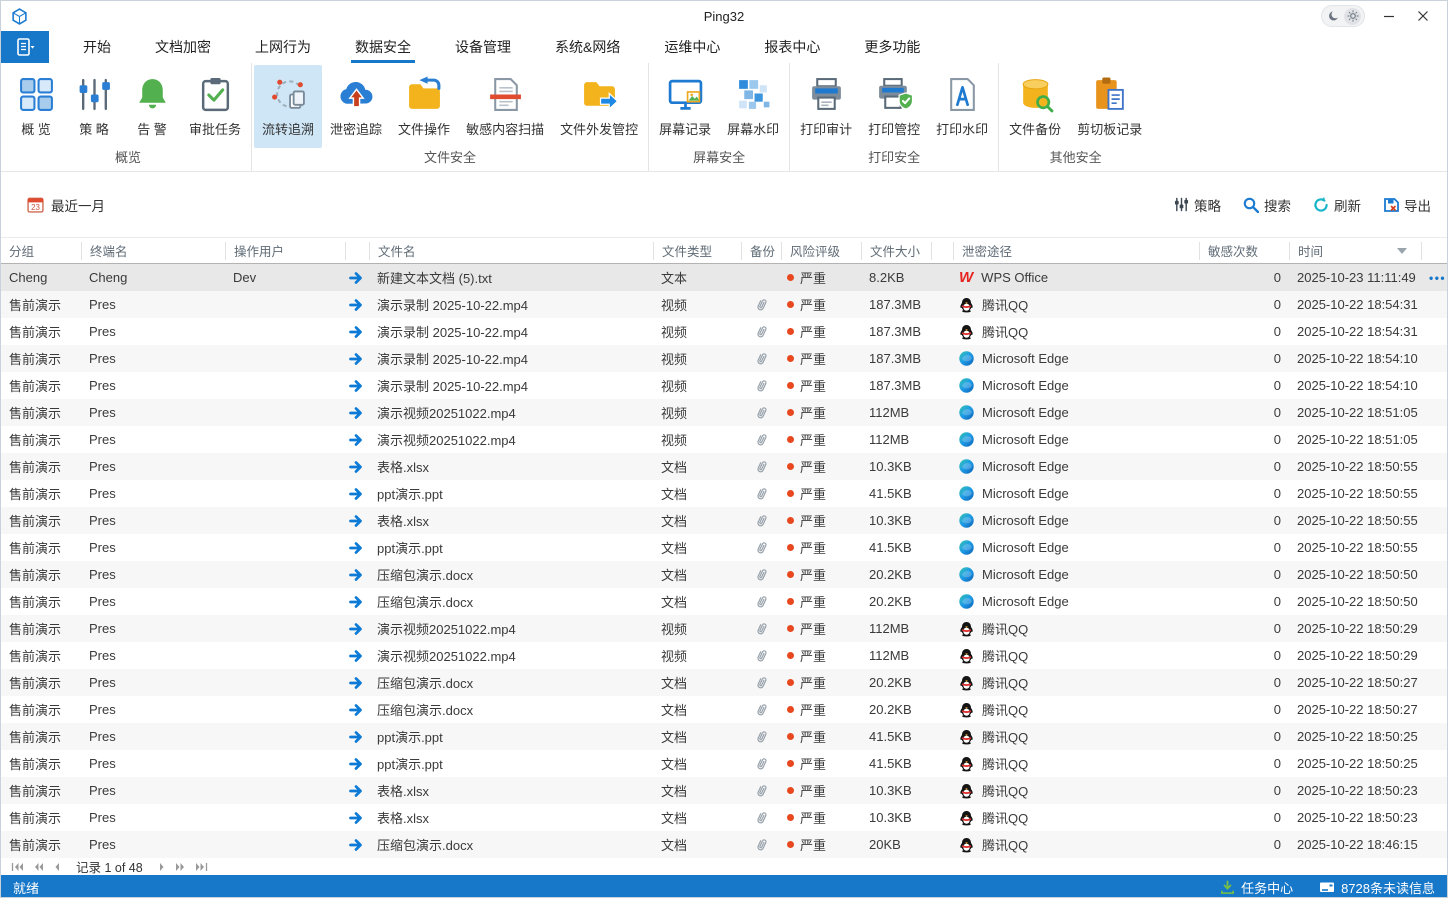 This screenshot has width=1448, height=898. I want to click on minimize-button, so click(1389, 16).